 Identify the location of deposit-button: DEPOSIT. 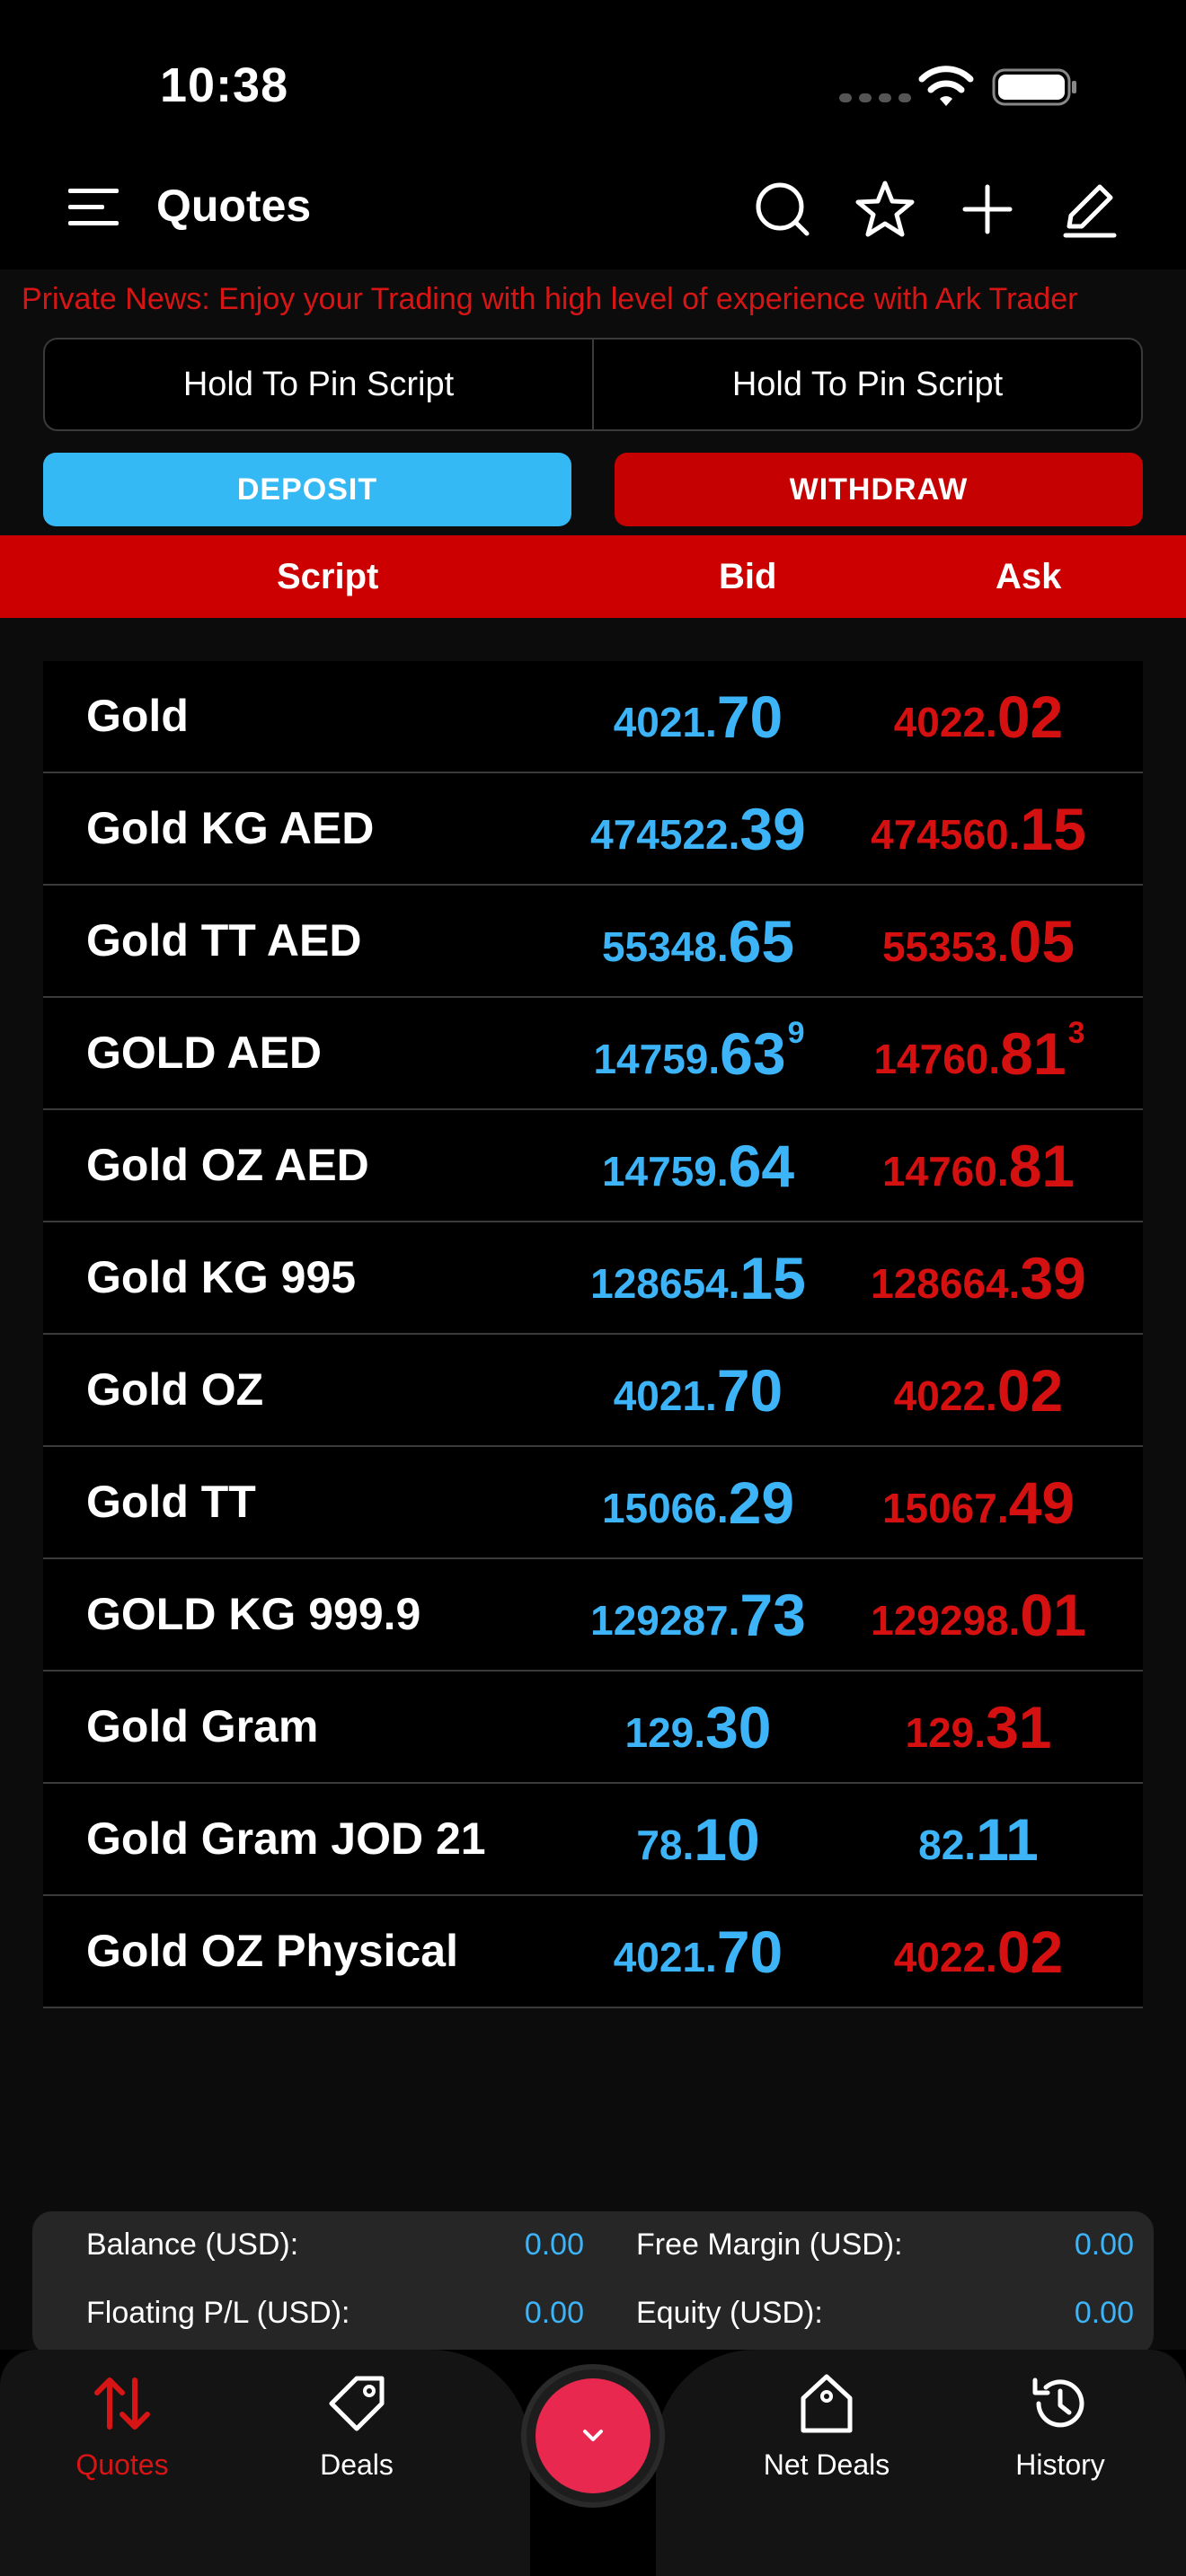
(307, 489).